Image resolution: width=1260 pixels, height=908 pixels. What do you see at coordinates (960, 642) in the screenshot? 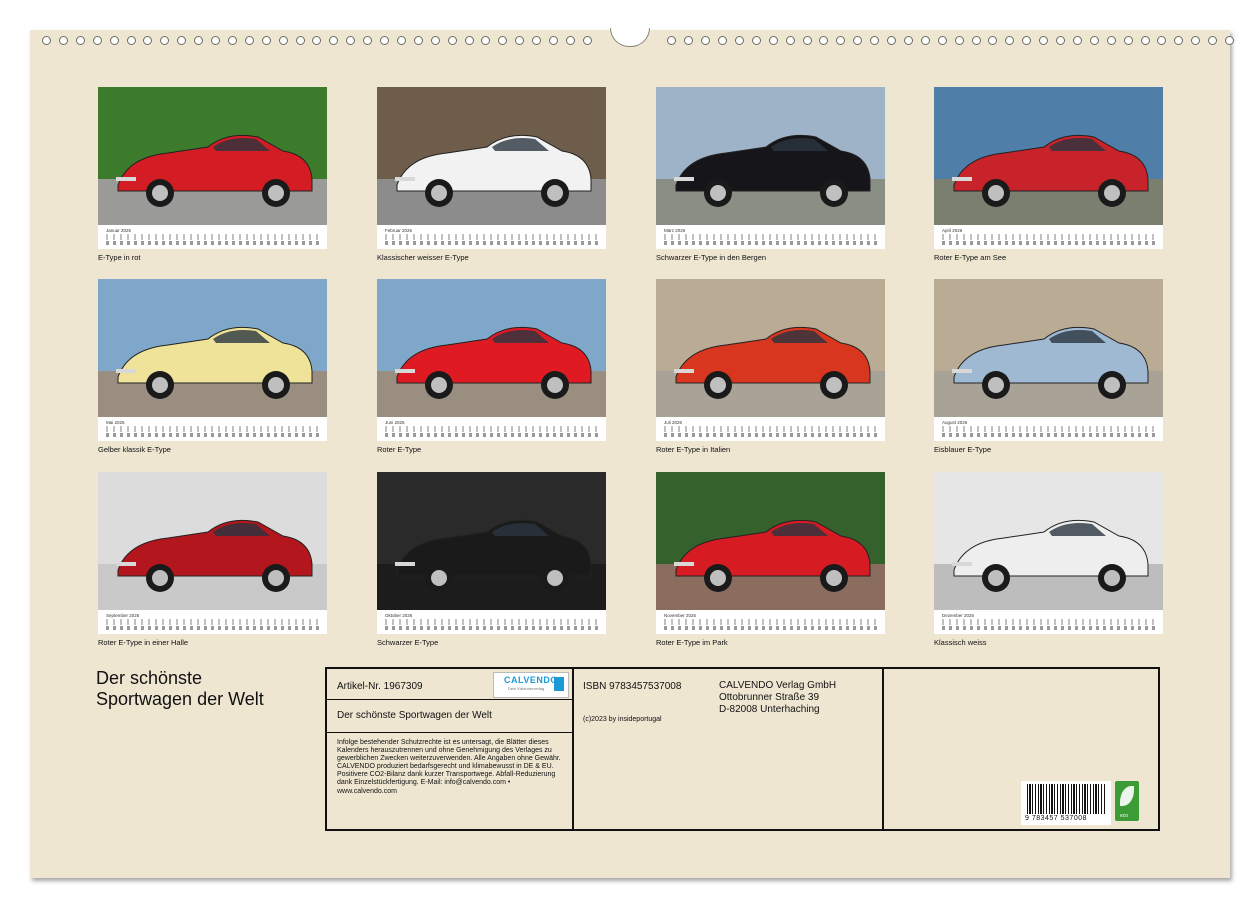
I see `month-caption: Klassisch weiss` at bounding box center [960, 642].